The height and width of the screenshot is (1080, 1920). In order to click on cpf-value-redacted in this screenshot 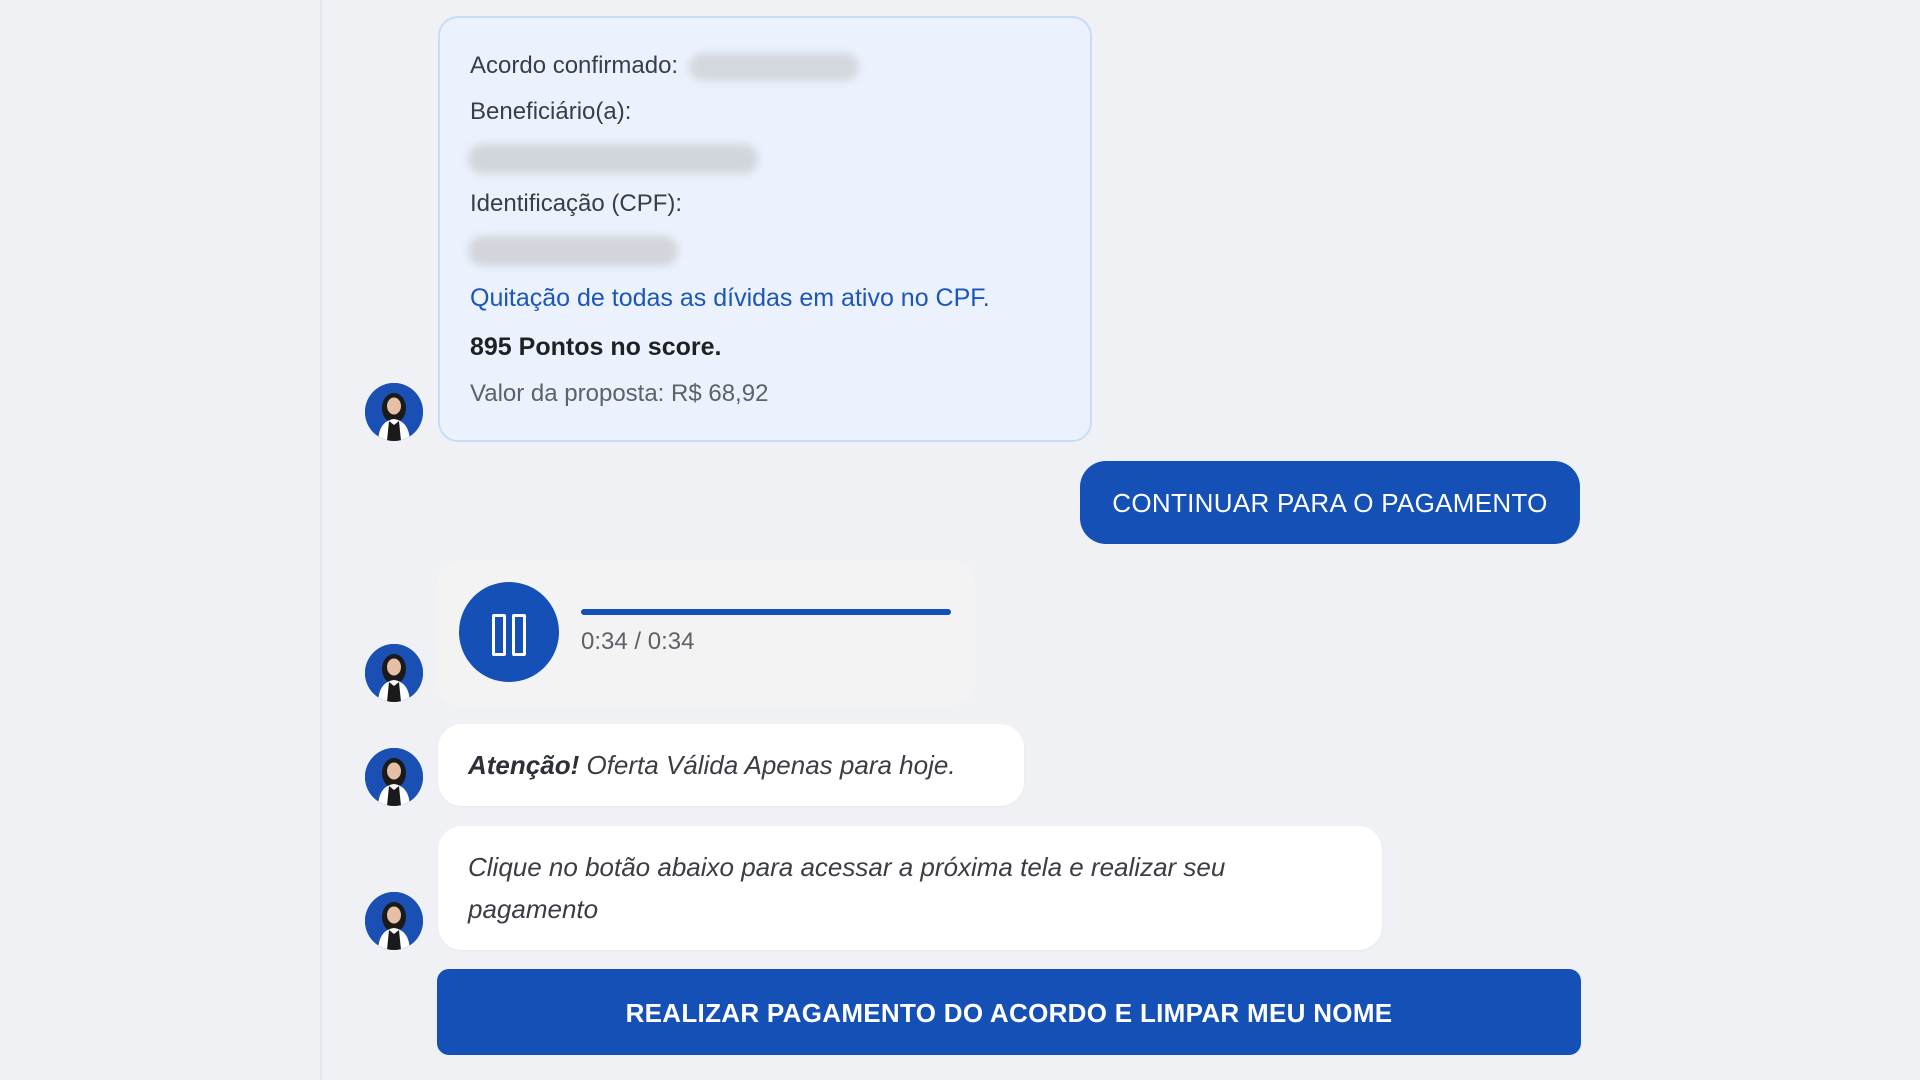, I will do `click(573, 251)`.